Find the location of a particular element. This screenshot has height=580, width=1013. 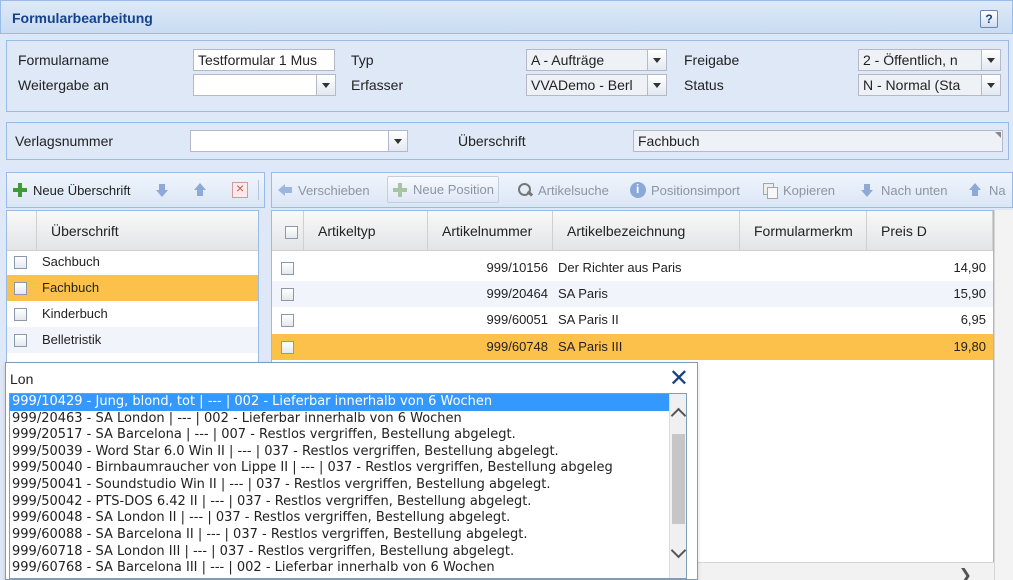

chevron-up-icon is located at coordinates (678, 415).